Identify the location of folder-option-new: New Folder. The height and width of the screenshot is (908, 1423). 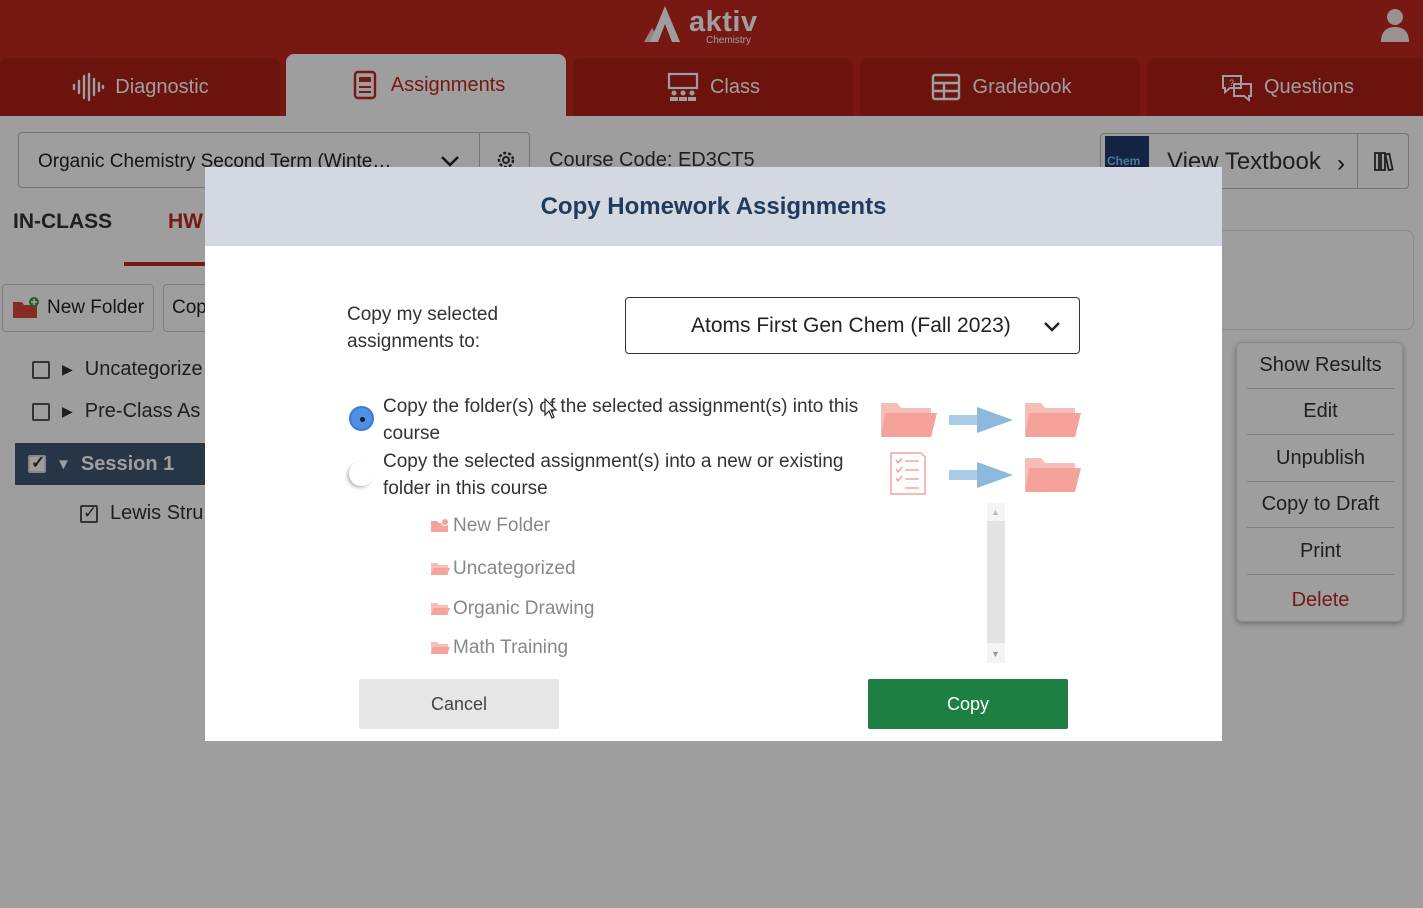
(490, 526).